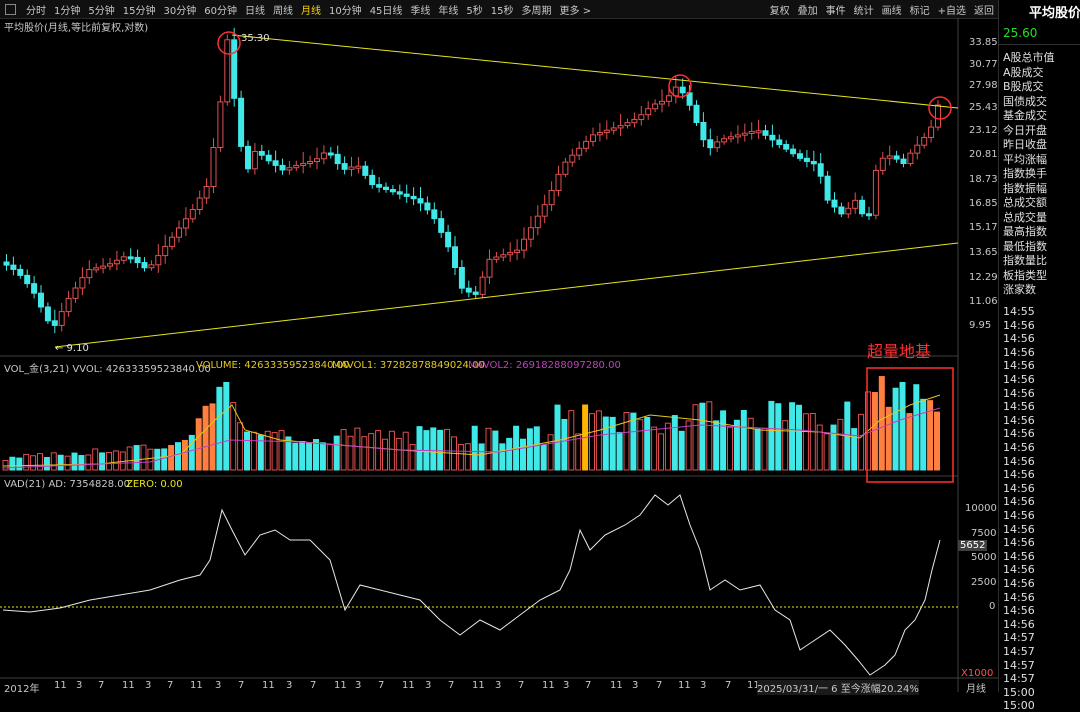 This screenshot has height=712, width=1080. Describe the element at coordinates (981, 508) in the screenshot. I see `vad-axis-label: 10000` at that location.